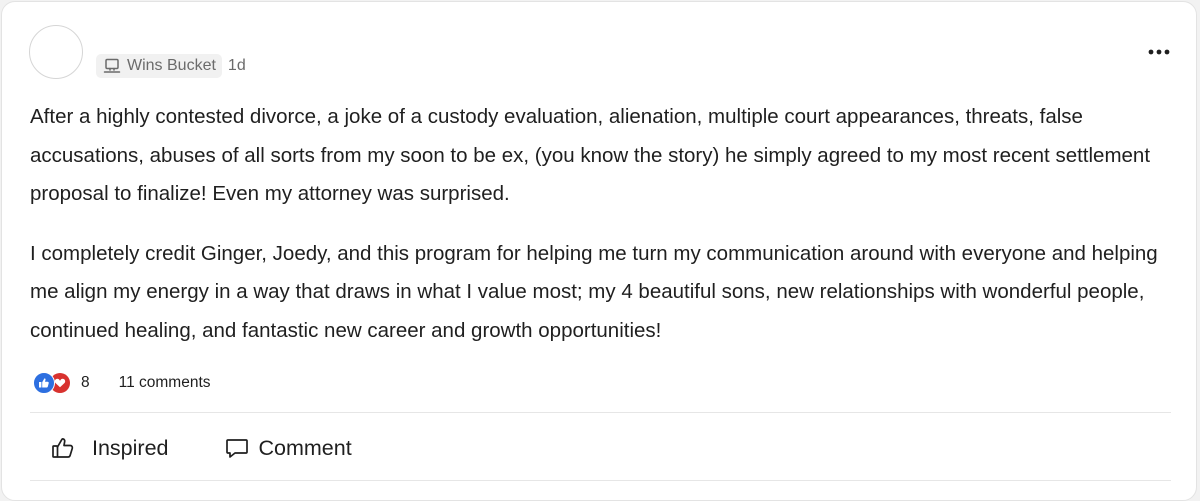 The height and width of the screenshot is (501, 1200). I want to click on thumbs-up-icon, so click(63, 448).